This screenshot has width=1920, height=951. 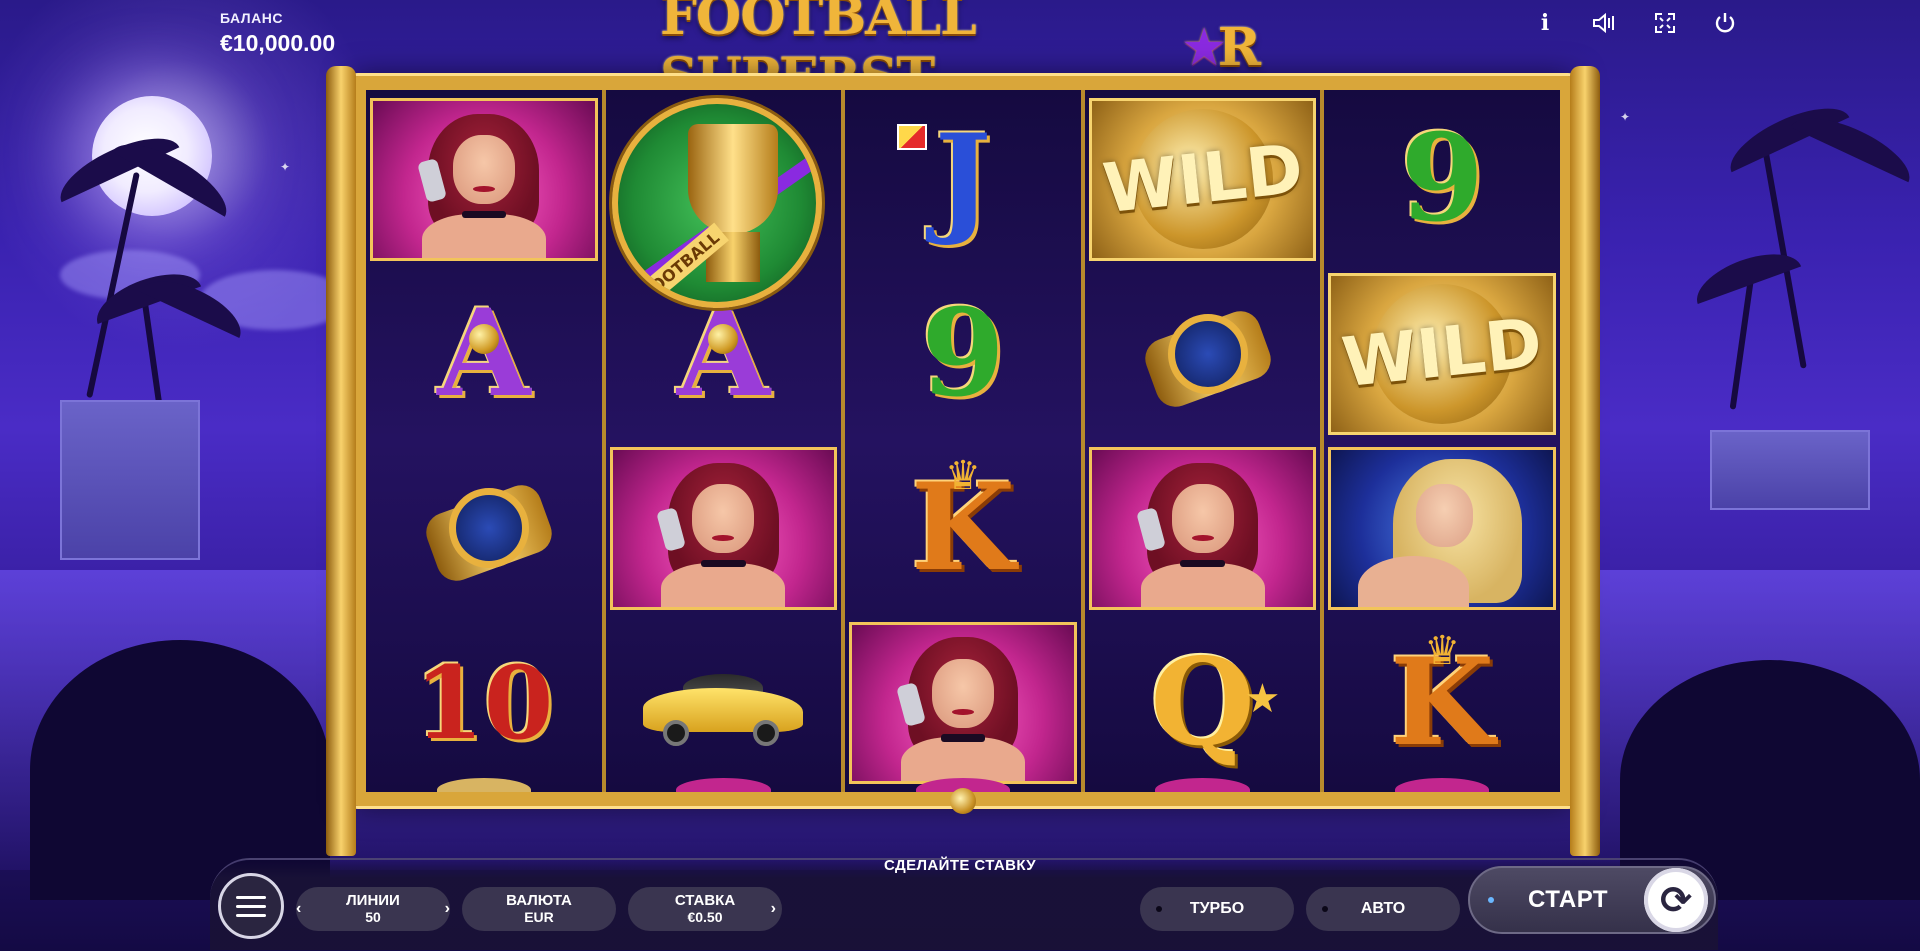 I want to click on symbol-cell: A, so click(x=484, y=354).